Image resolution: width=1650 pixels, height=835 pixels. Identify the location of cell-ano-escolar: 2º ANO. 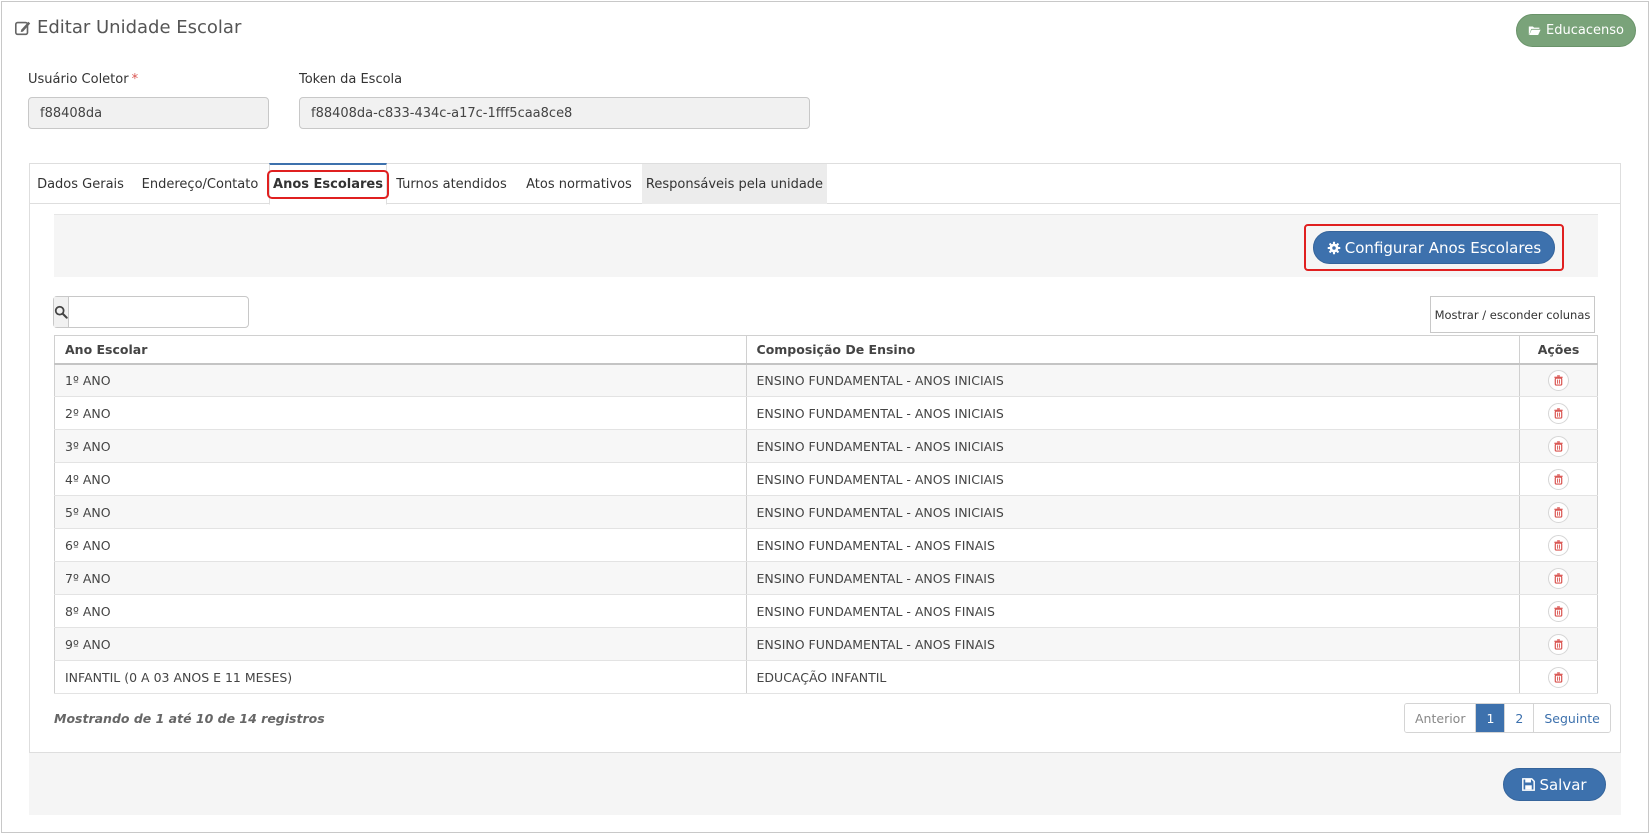
(400, 413).